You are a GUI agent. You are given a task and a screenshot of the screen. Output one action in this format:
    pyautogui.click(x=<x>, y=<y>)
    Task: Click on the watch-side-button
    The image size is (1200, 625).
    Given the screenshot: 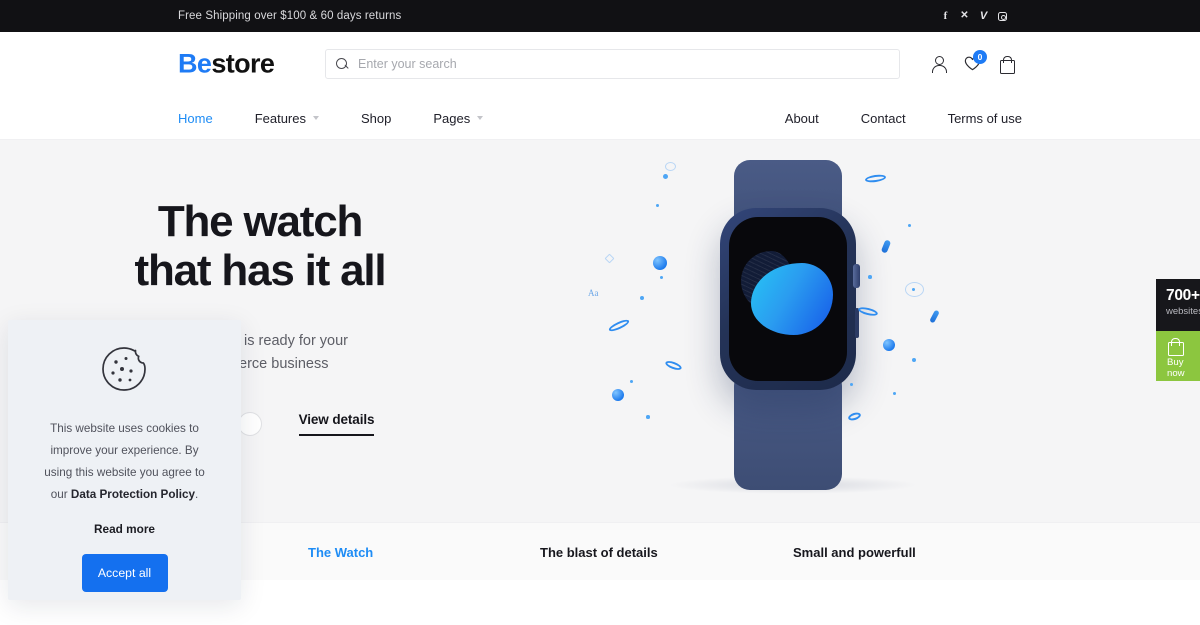 What is the action you would take?
    pyautogui.click(x=856, y=323)
    